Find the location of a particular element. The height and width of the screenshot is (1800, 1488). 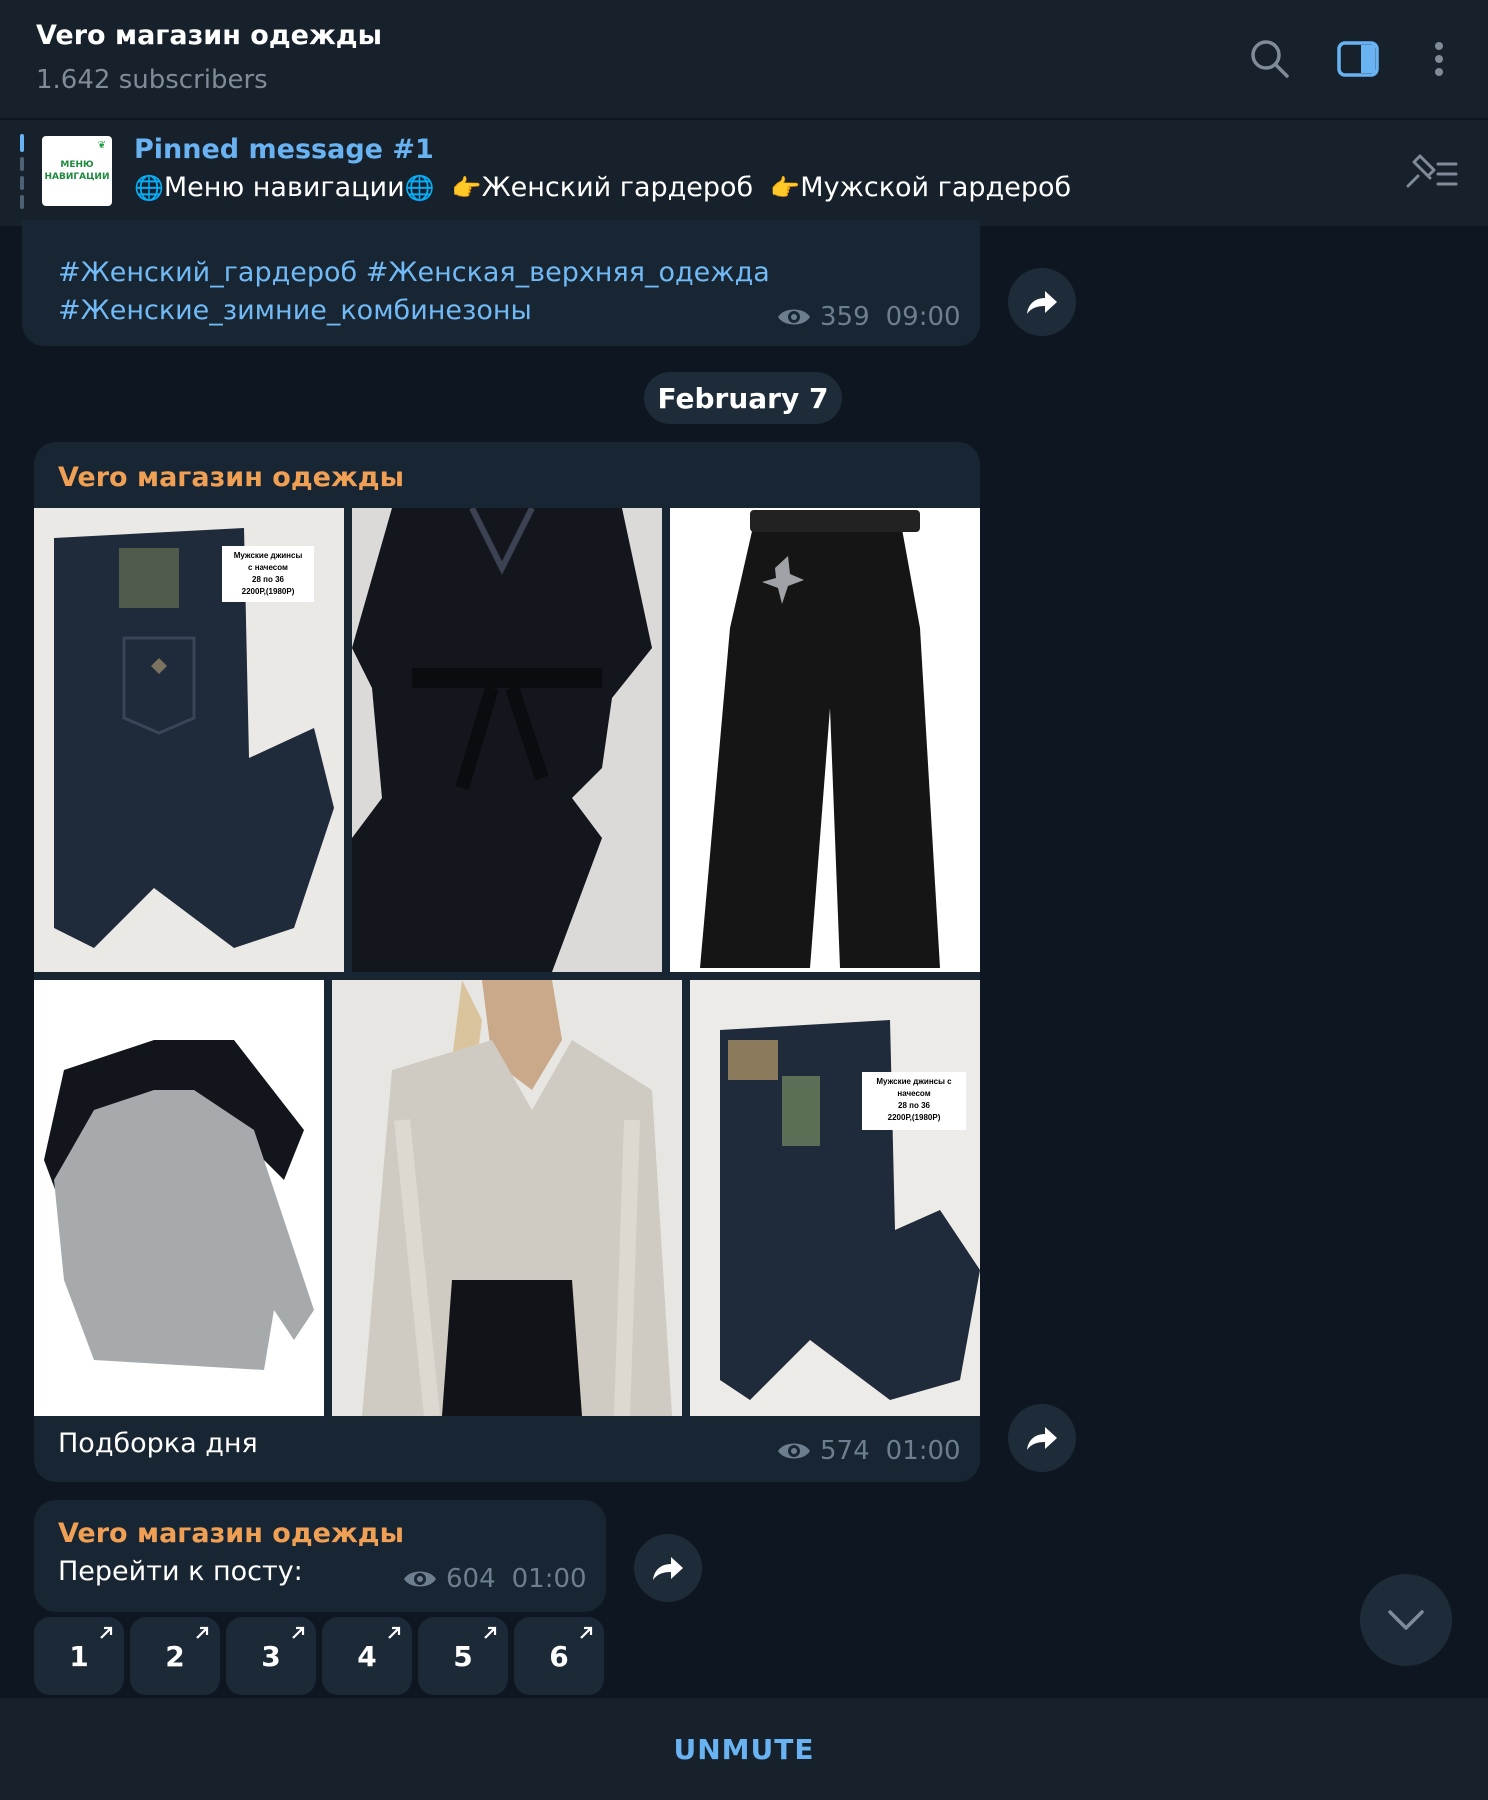

view-count: 359 is located at coordinates (845, 317).